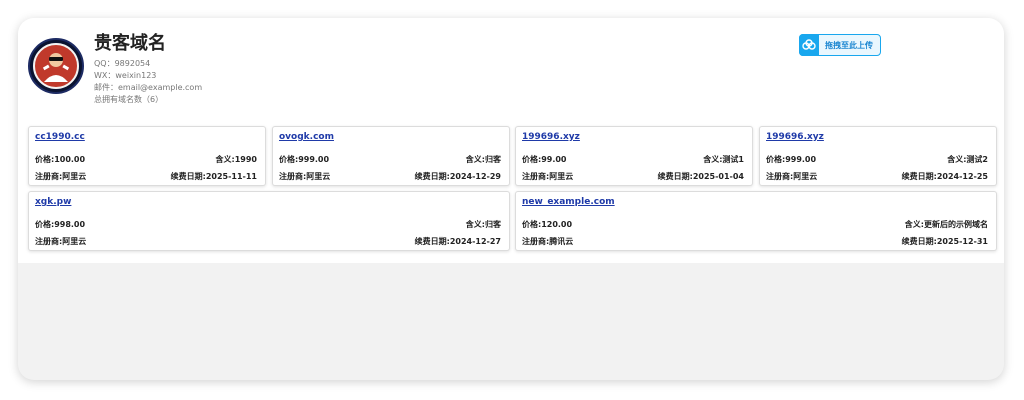 This screenshot has height=400, width=1024. I want to click on page-title: 贵客域名, so click(130, 43).